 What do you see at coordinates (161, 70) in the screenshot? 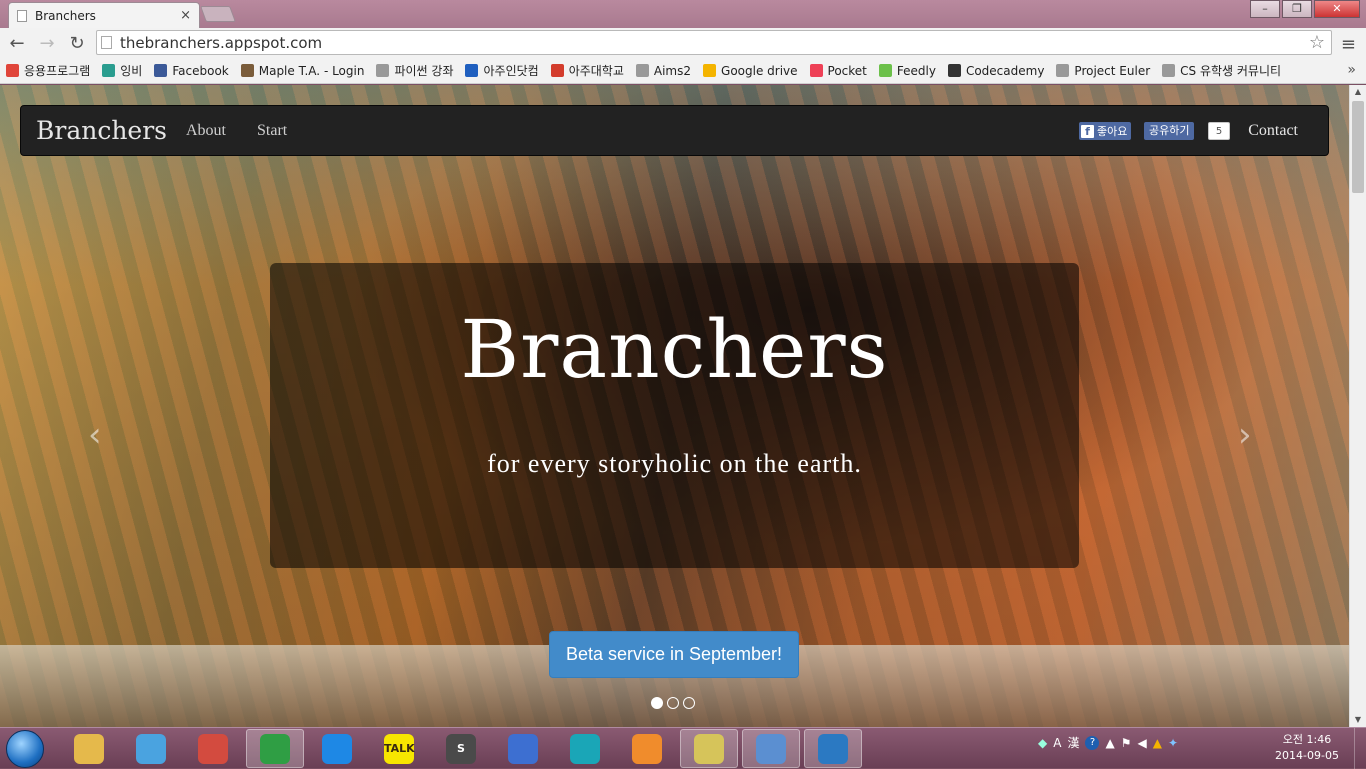
I see `facebook-icon` at bounding box center [161, 70].